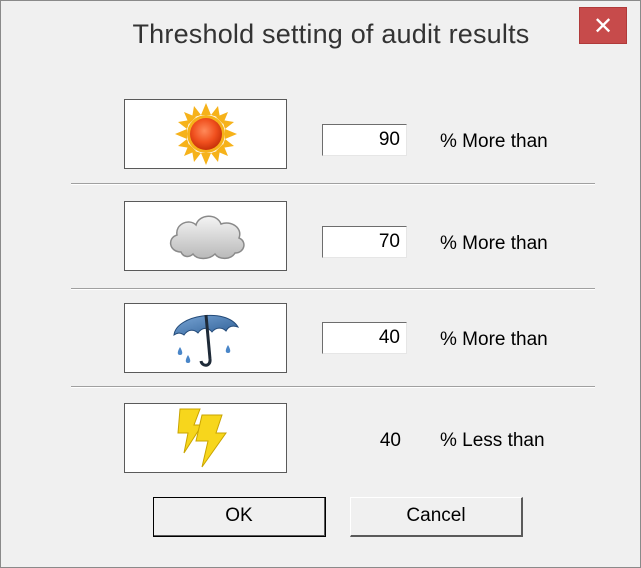 The width and height of the screenshot is (641, 568). I want to click on condition-label-stormy: % Less than, so click(492, 440).